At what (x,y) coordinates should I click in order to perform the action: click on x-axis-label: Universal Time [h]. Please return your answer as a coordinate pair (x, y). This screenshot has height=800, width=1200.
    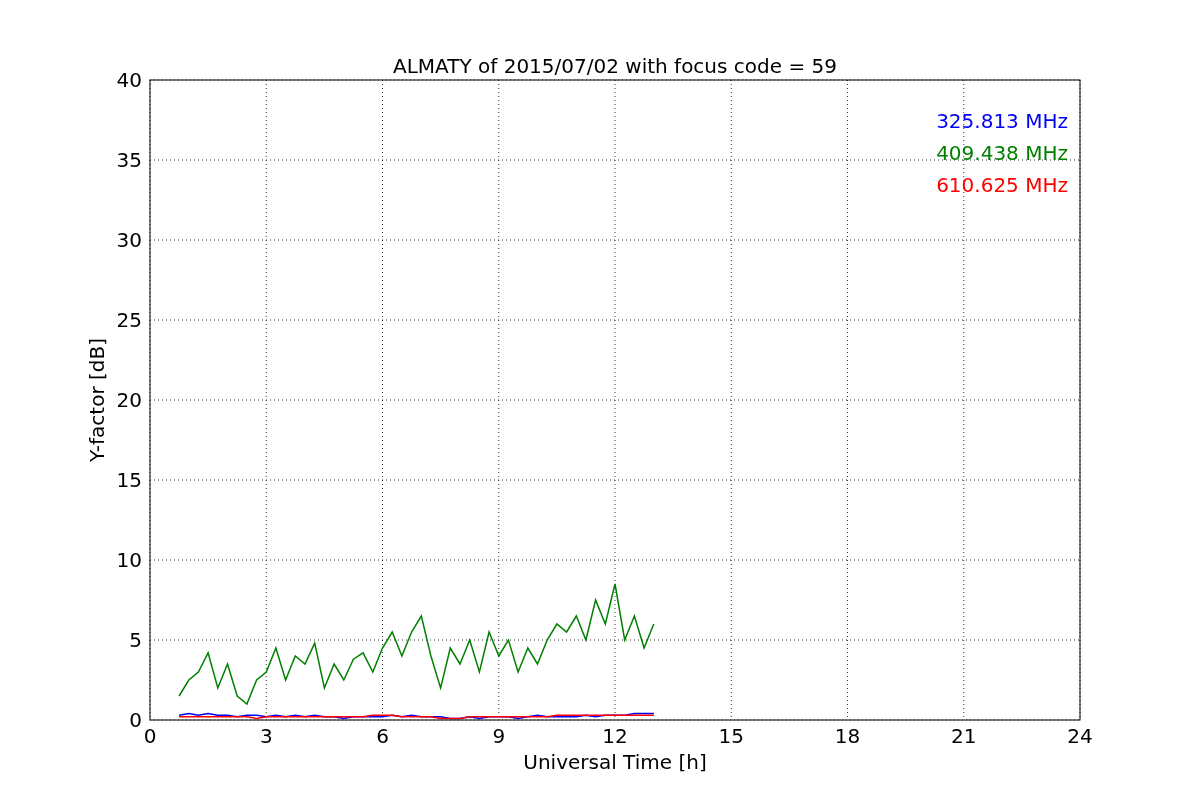
    Looking at the image, I should click on (615, 762).